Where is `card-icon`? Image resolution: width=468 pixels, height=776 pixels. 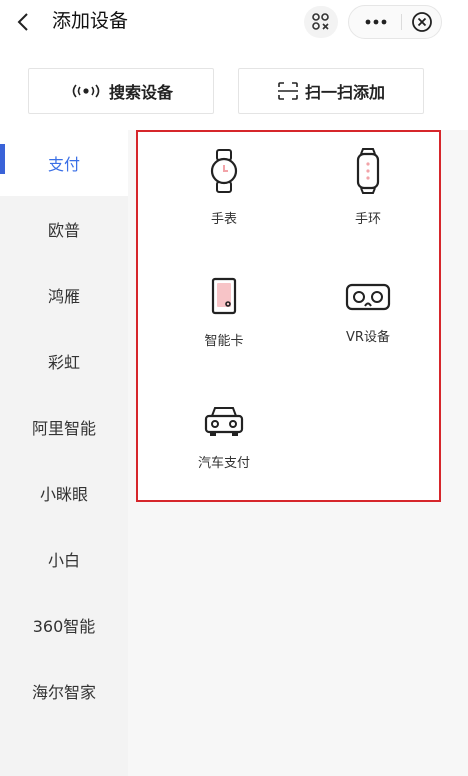 card-icon is located at coordinates (224, 296).